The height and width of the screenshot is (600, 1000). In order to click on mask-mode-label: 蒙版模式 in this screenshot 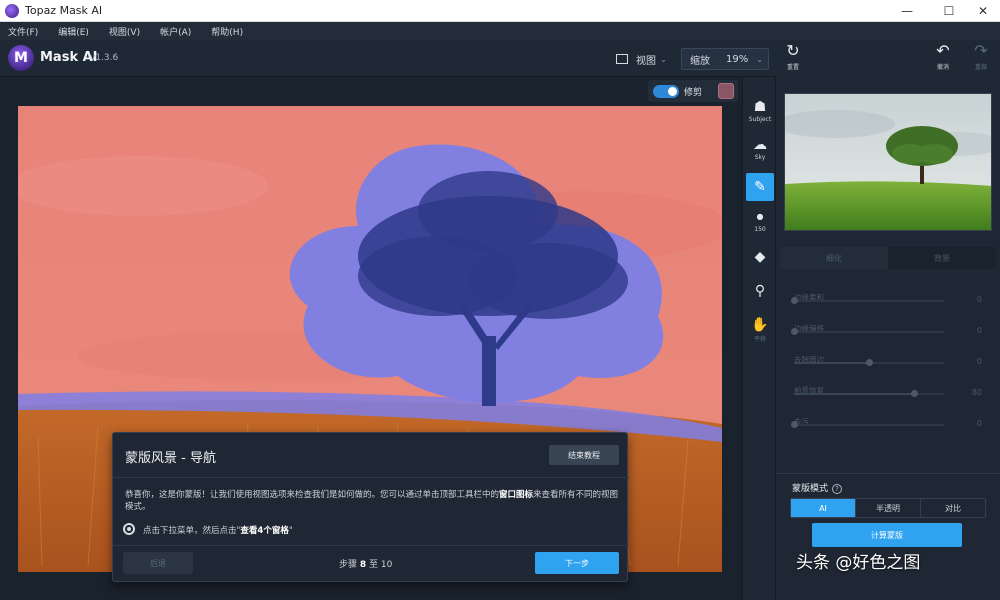, I will do `click(810, 489)`.